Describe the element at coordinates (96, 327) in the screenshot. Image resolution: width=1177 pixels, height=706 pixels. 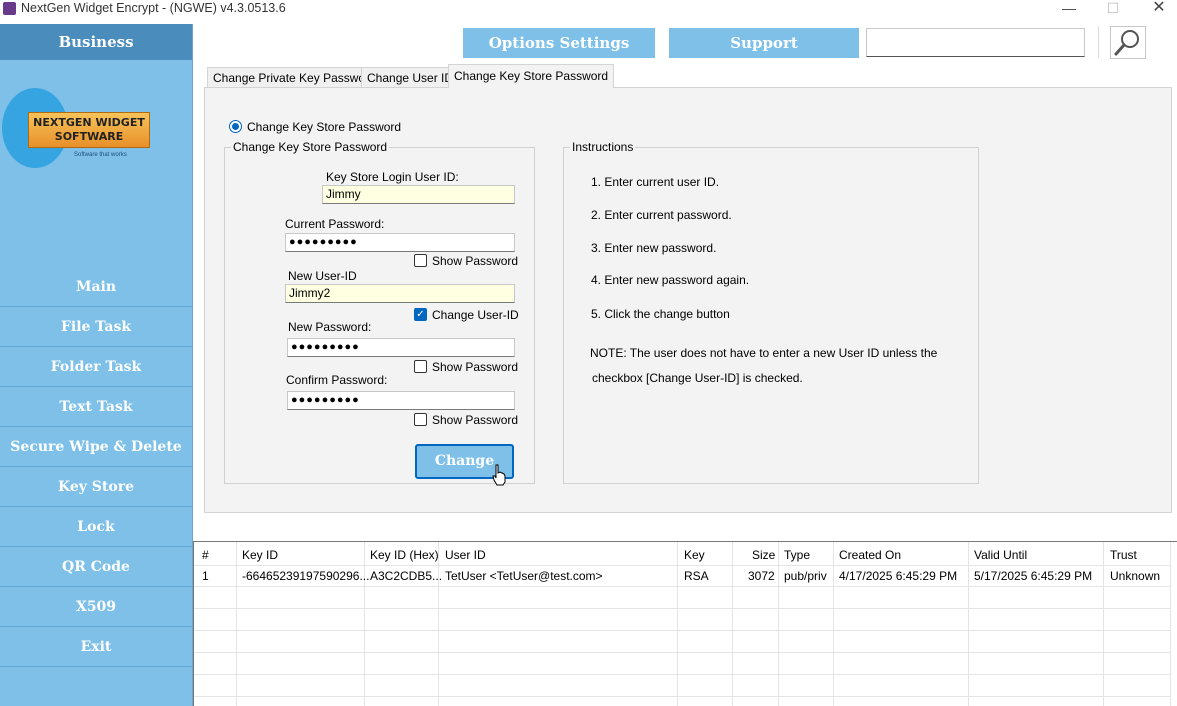
I see `sidebar-item-file-task: File Task` at that location.